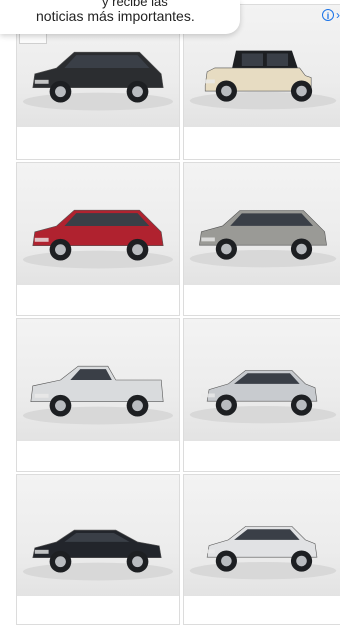 The width and height of the screenshot is (340, 625). I want to click on vehicle-card-silver-hatchback, so click(261, 395).